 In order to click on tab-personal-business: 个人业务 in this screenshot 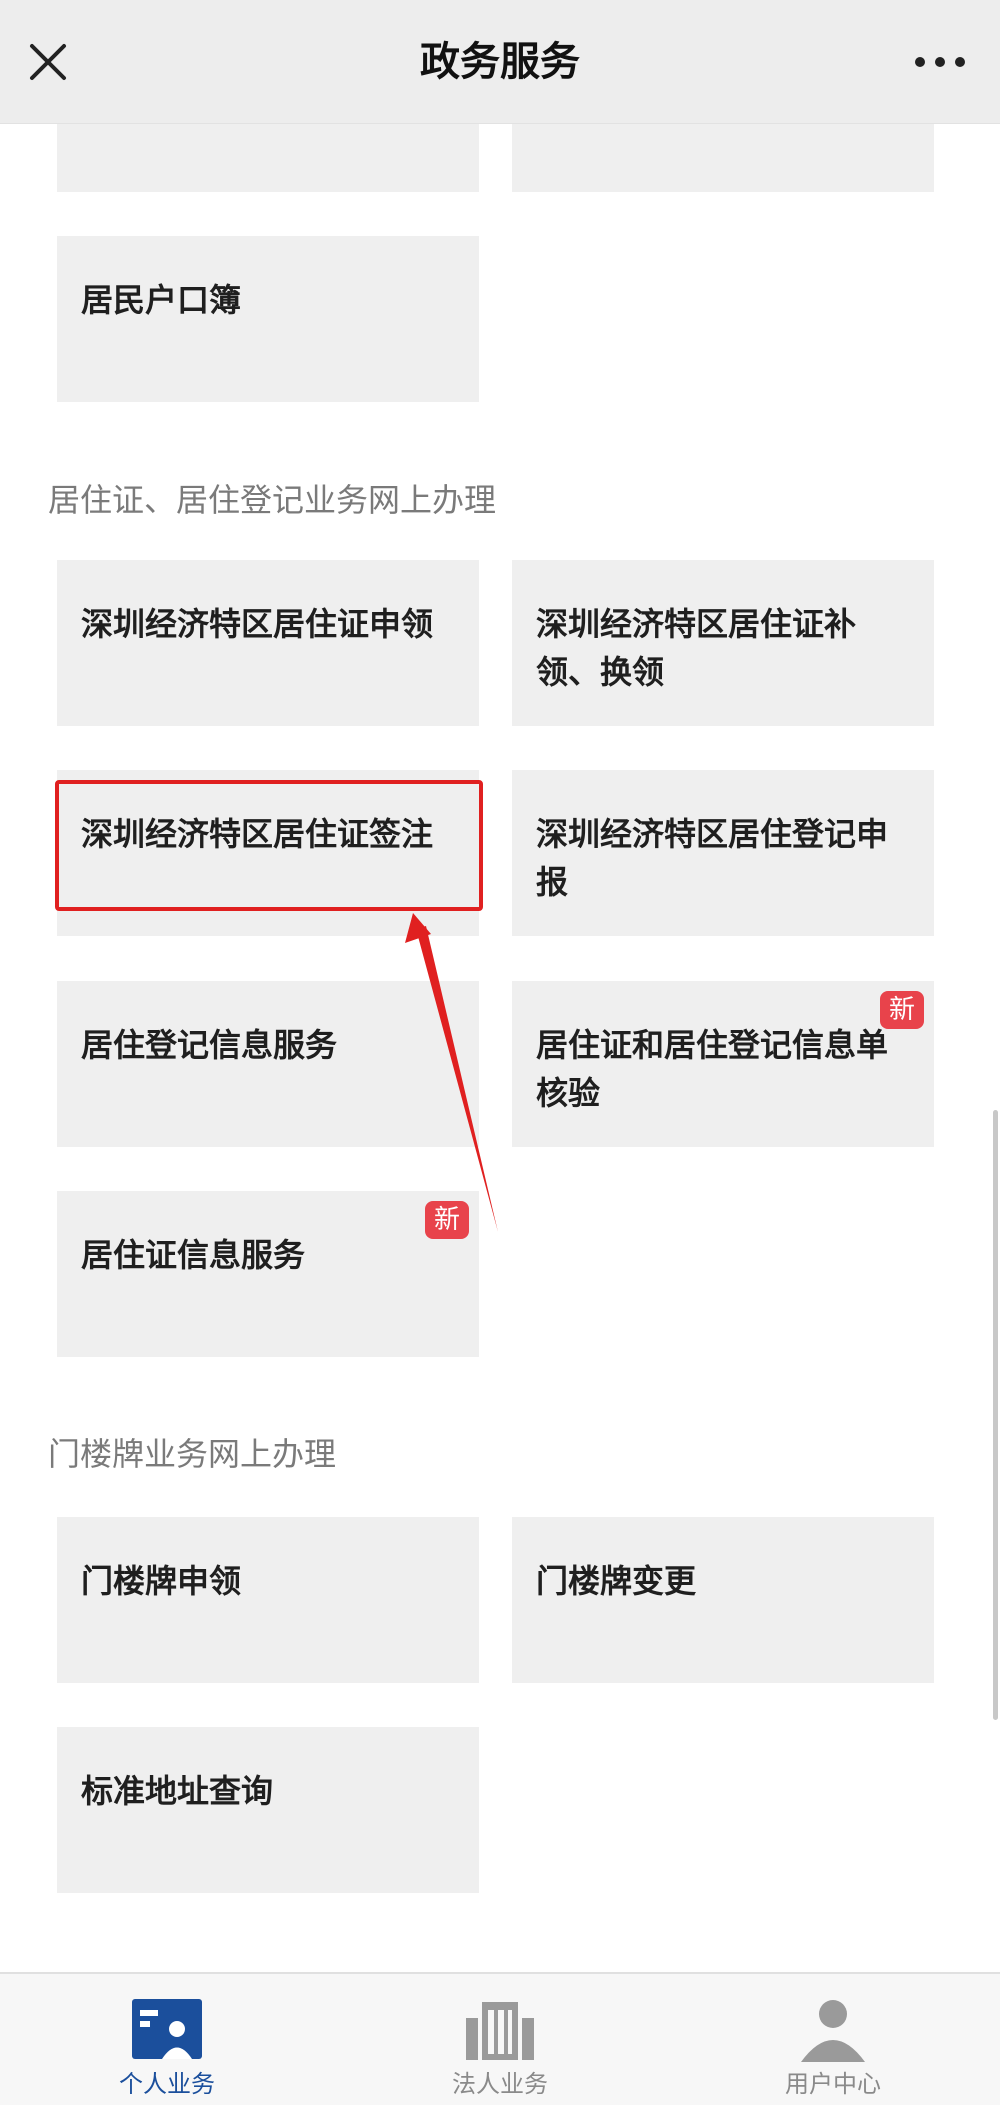, I will do `click(167, 2039)`.